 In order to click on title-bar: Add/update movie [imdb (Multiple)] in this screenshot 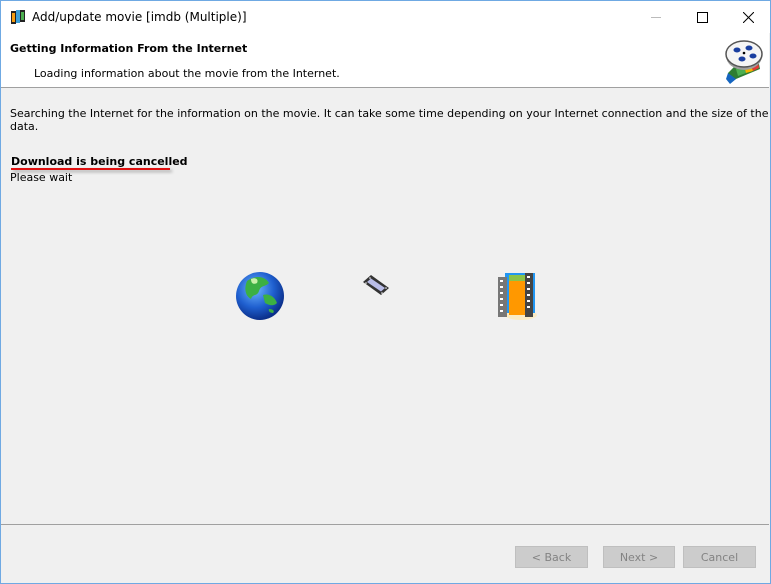, I will do `click(385, 17)`.